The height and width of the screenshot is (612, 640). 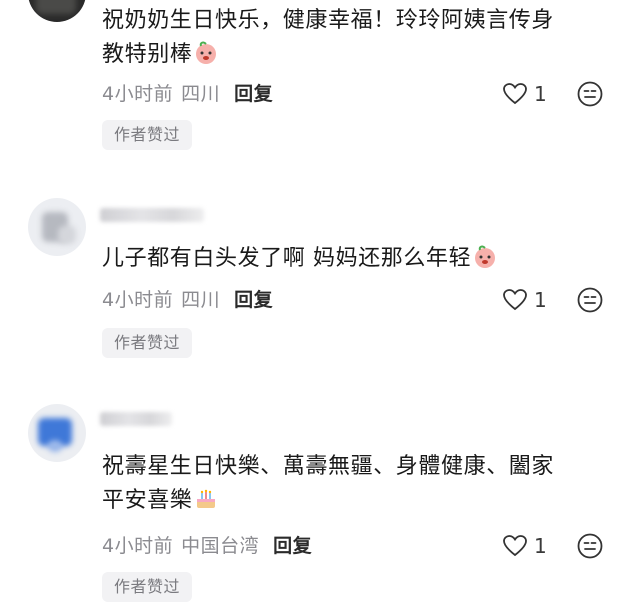 What do you see at coordinates (357, 484) in the screenshot?
I see `comment-text: 祝壽星生日快樂、萬壽無疆、身體健康、闔家 平安喜樂` at bounding box center [357, 484].